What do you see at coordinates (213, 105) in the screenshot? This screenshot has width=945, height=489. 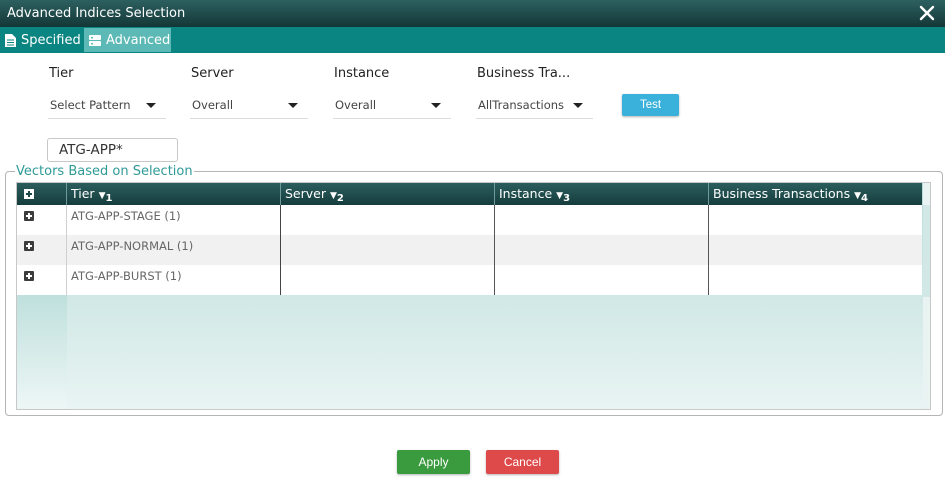 I see `server-dropdown-value: Overall` at bounding box center [213, 105].